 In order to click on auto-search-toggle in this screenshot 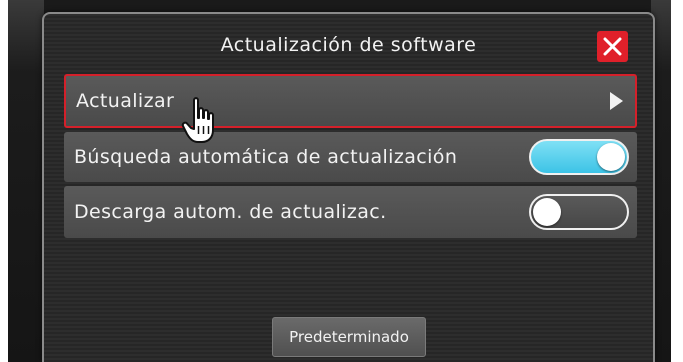, I will do `click(579, 157)`.